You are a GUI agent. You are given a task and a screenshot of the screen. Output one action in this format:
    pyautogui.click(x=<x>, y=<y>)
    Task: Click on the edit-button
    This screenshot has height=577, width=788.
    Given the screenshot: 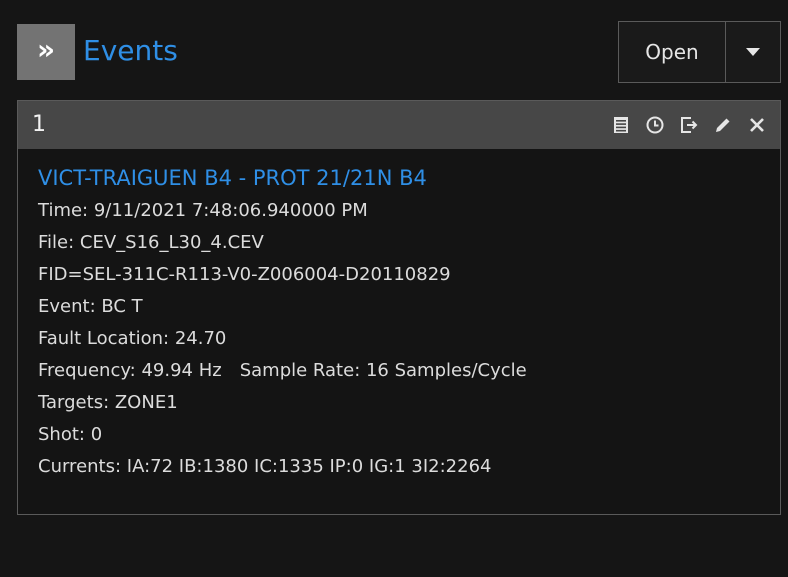 What is the action you would take?
    pyautogui.click(x=723, y=125)
    